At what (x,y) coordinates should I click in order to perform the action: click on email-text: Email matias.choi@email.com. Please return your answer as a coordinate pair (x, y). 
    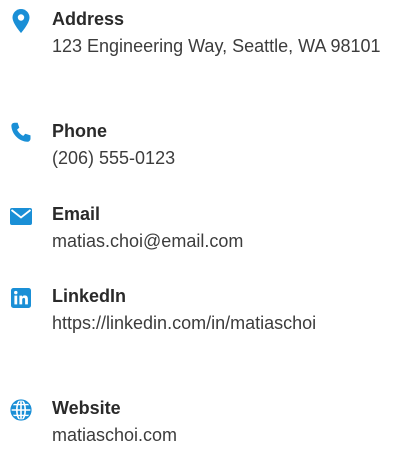
    Looking at the image, I should click on (217, 229).